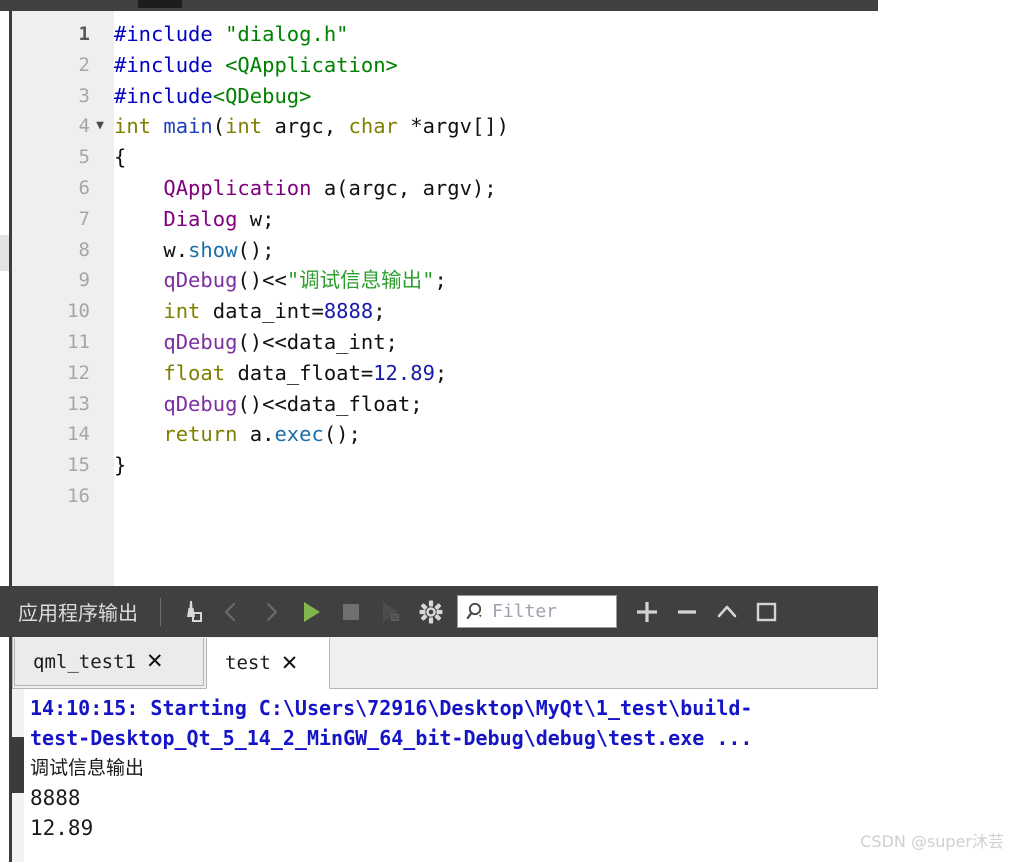 The height and width of the screenshot is (862, 1016). I want to click on code-line: 8 w.show();, so click(439, 250).